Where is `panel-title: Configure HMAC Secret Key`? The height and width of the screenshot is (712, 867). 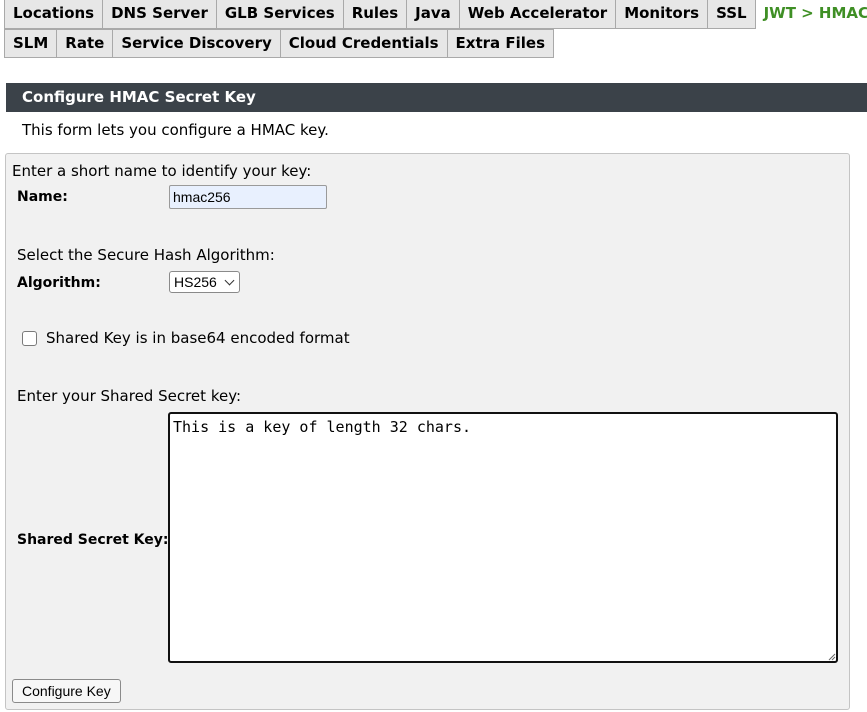 panel-title: Configure HMAC Secret Key is located at coordinates (436, 97).